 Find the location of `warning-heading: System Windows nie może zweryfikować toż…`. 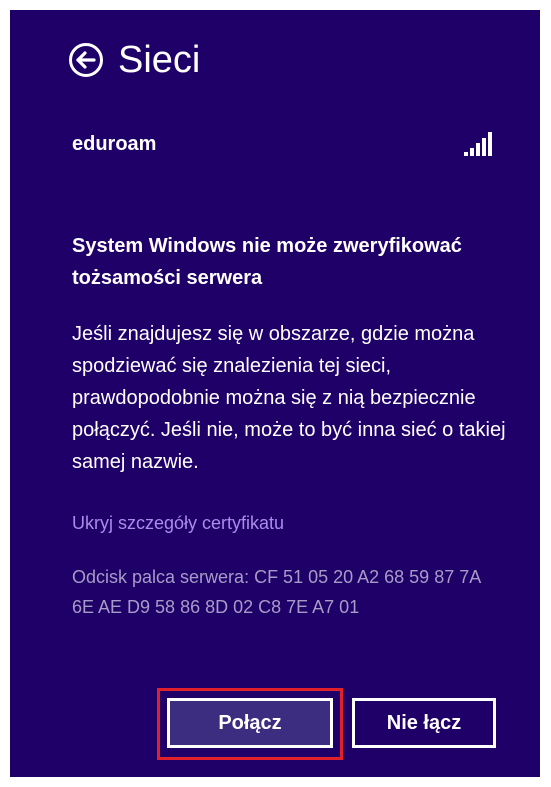

warning-heading: System Windows nie może zweryfikować toż… is located at coordinates (267, 262).